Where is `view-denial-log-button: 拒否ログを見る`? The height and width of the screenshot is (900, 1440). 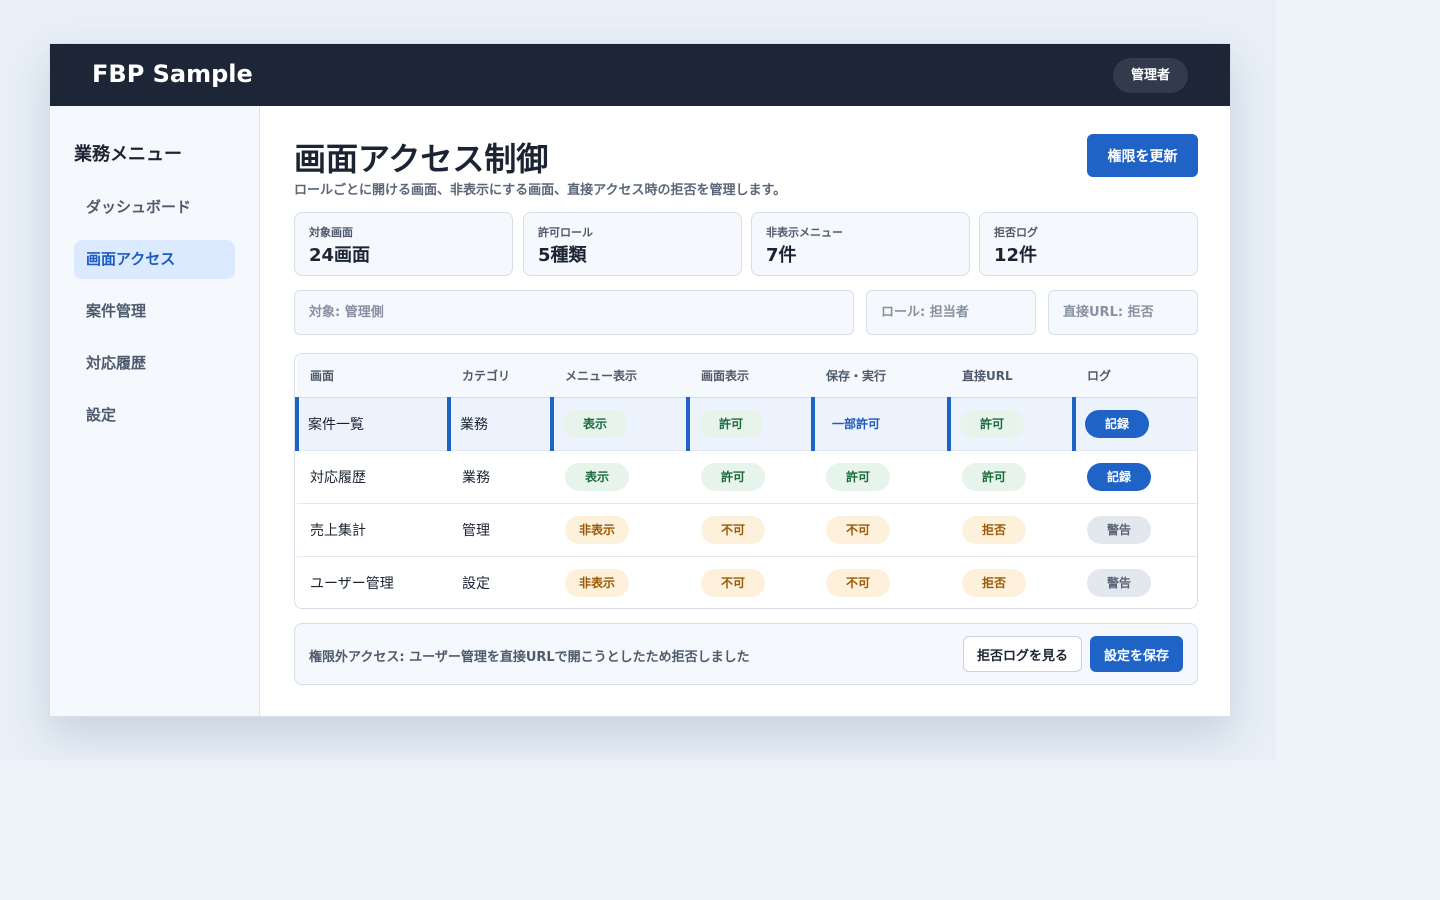 view-denial-log-button: 拒否ログを見る is located at coordinates (1022, 654).